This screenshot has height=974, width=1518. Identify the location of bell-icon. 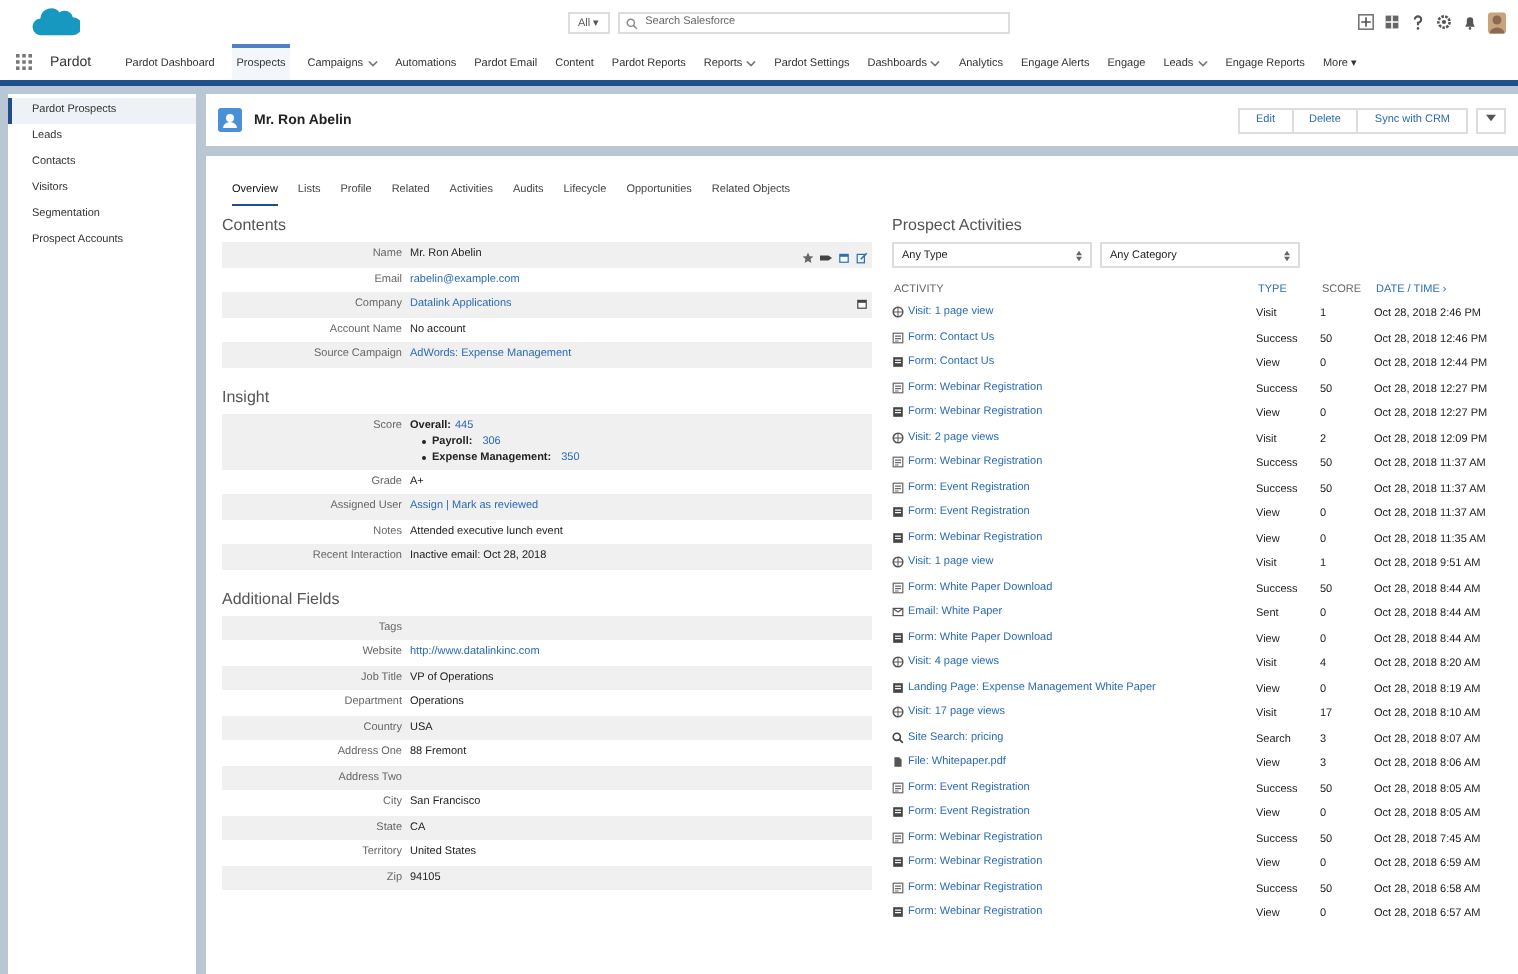
(1470, 22).